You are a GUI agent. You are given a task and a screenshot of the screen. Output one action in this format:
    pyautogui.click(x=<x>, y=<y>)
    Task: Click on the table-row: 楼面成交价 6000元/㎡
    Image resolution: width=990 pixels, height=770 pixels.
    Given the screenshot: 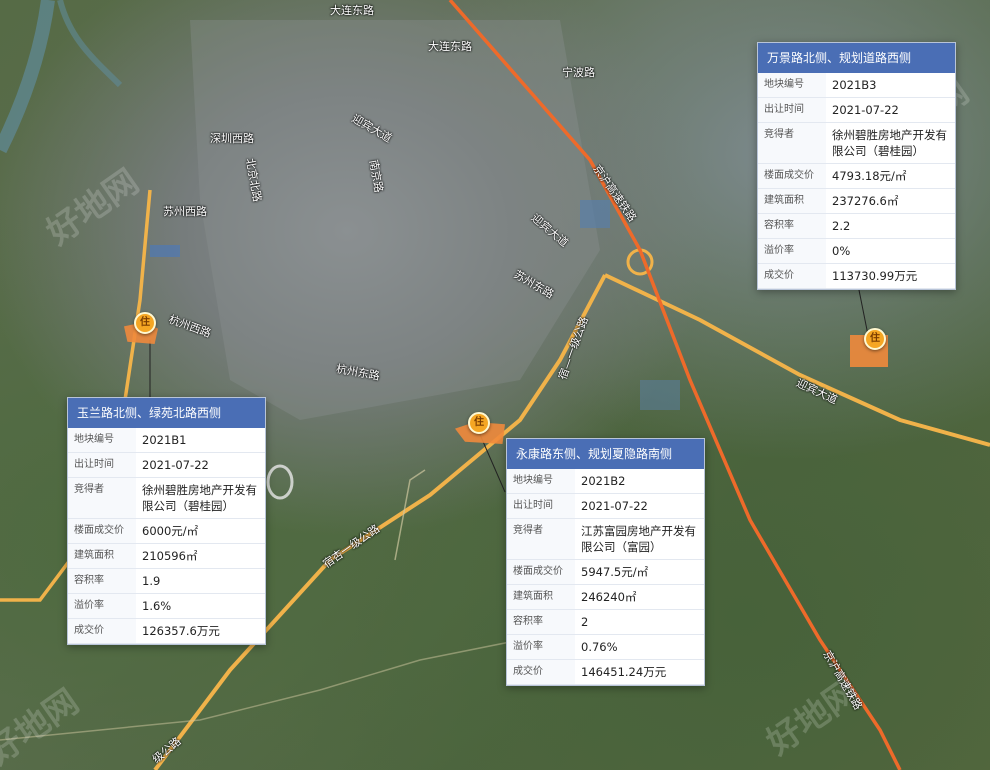 What is the action you would take?
    pyautogui.click(x=166, y=531)
    